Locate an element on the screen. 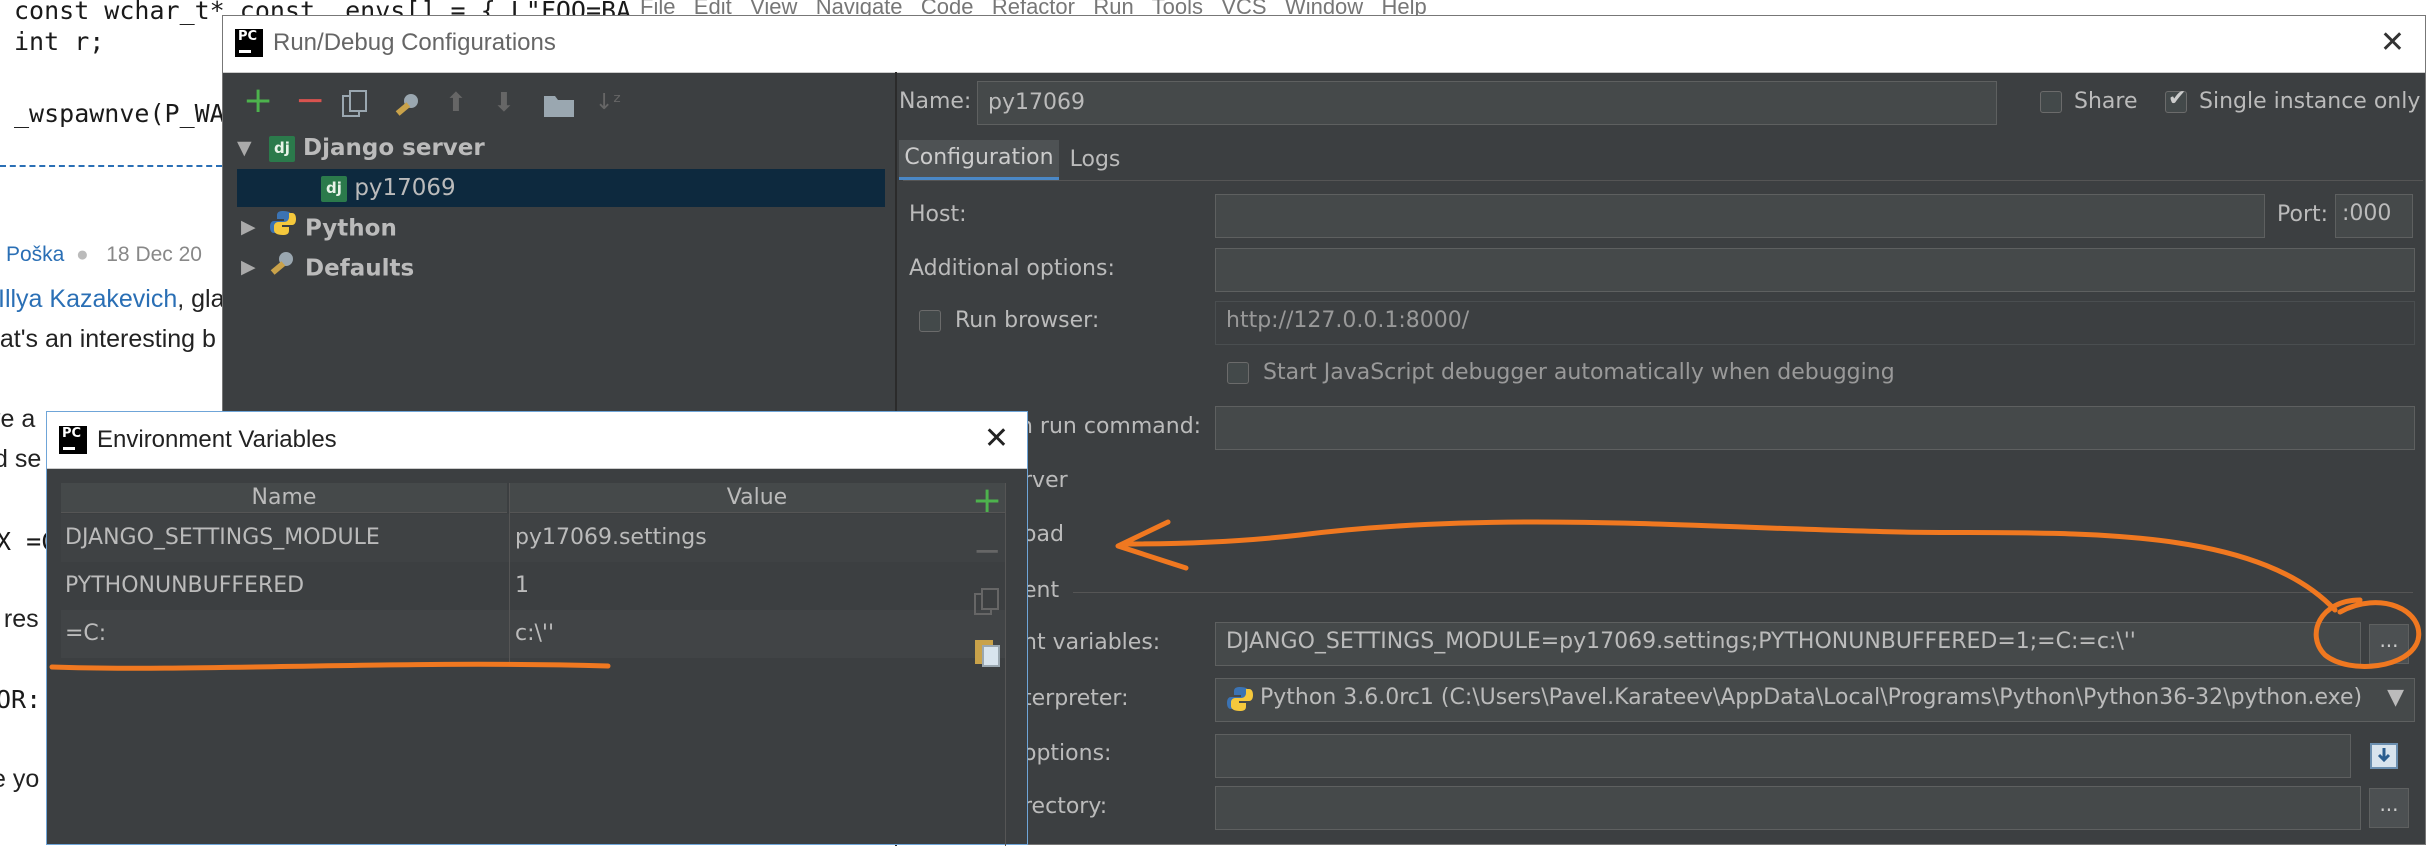 Image resolution: width=2426 pixels, height=846 pixels. underline-annotation is located at coordinates (330, 666).